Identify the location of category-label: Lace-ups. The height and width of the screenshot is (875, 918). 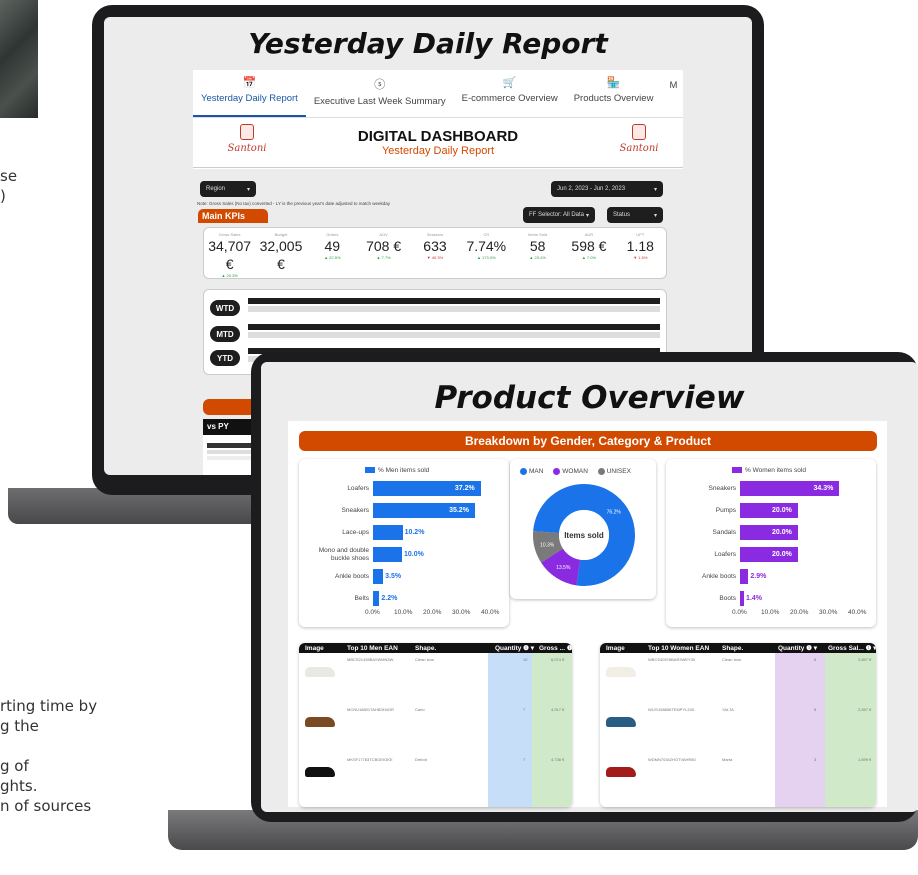
(355, 532).